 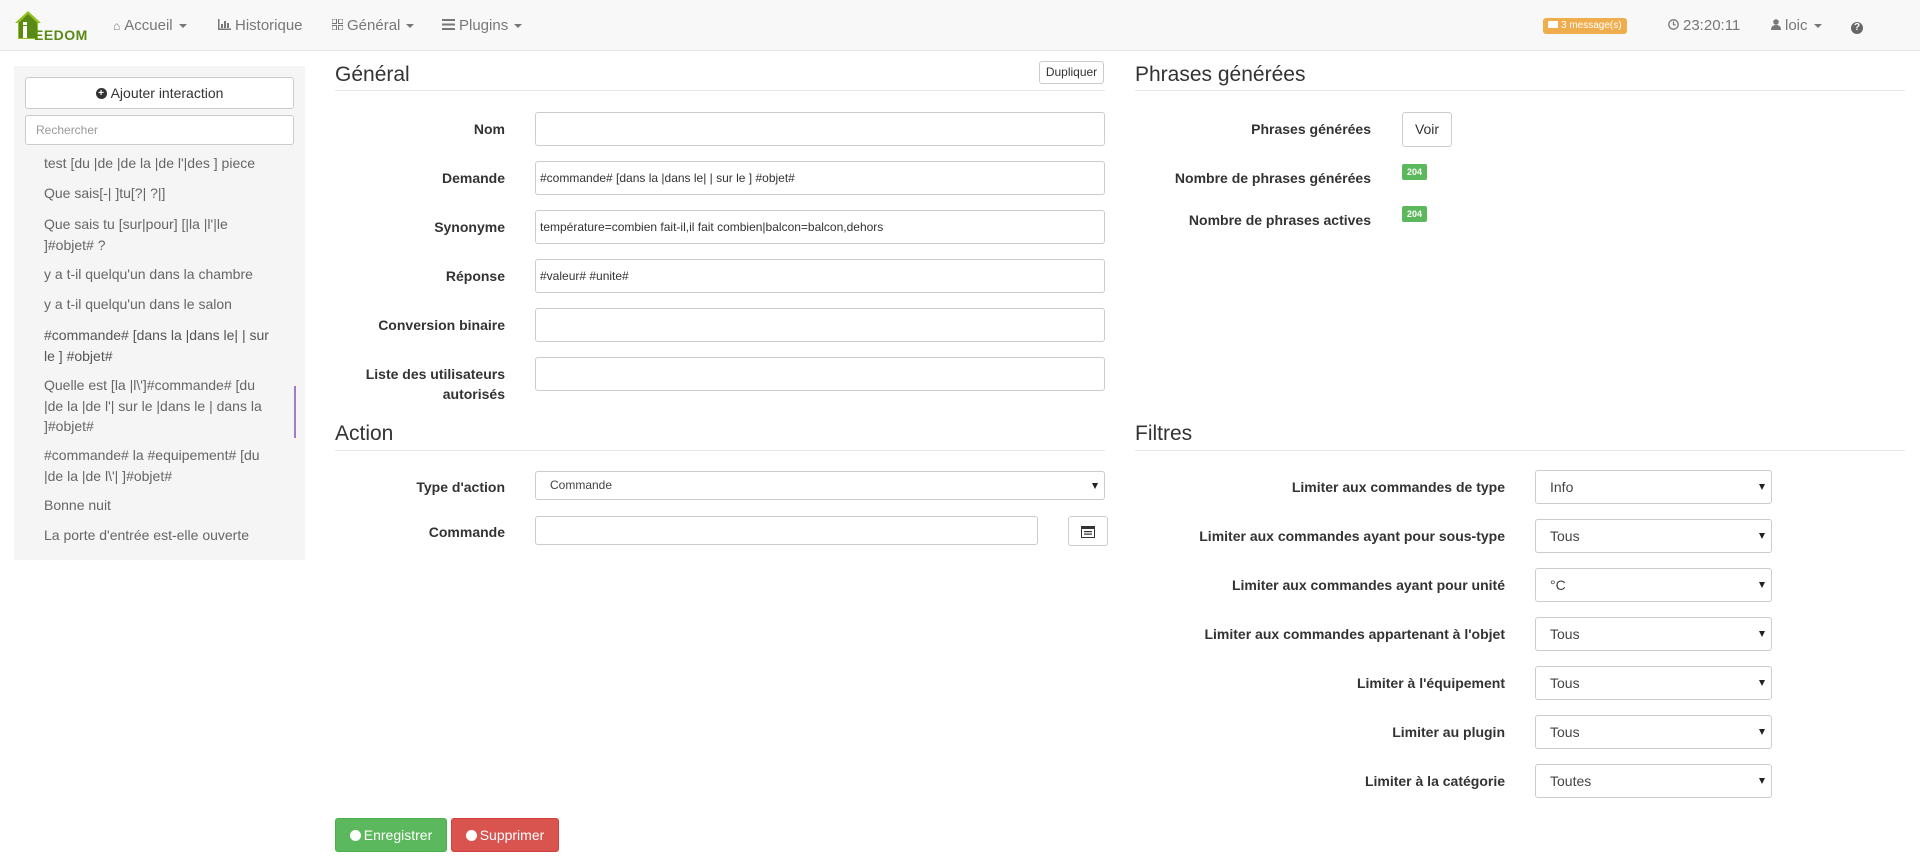 What do you see at coordinates (159, 535) in the screenshot?
I see `list-item: La porte d'entrée est-elle ouverte` at bounding box center [159, 535].